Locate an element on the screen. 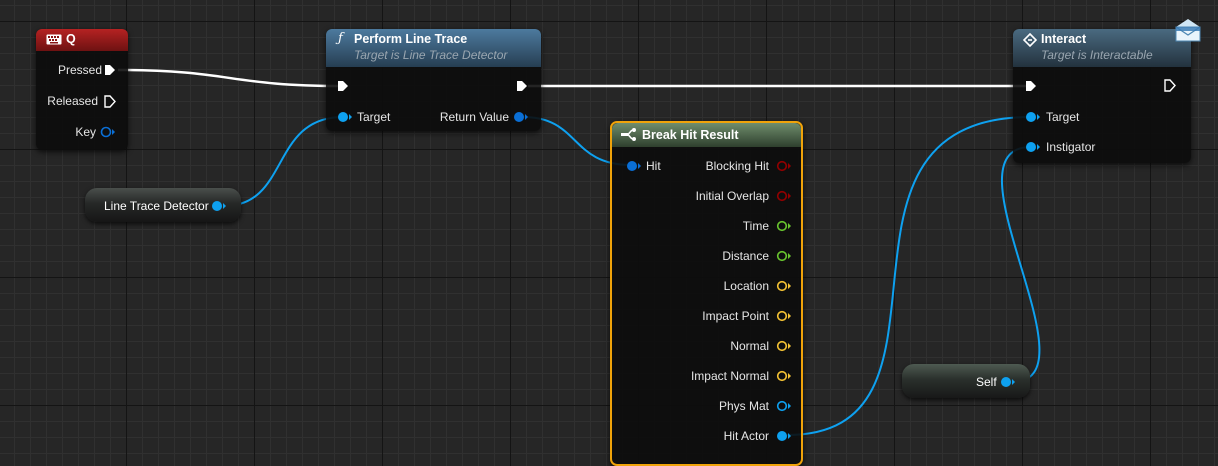  hit-actor-pin-row: Hit Actor is located at coordinates (746, 436).